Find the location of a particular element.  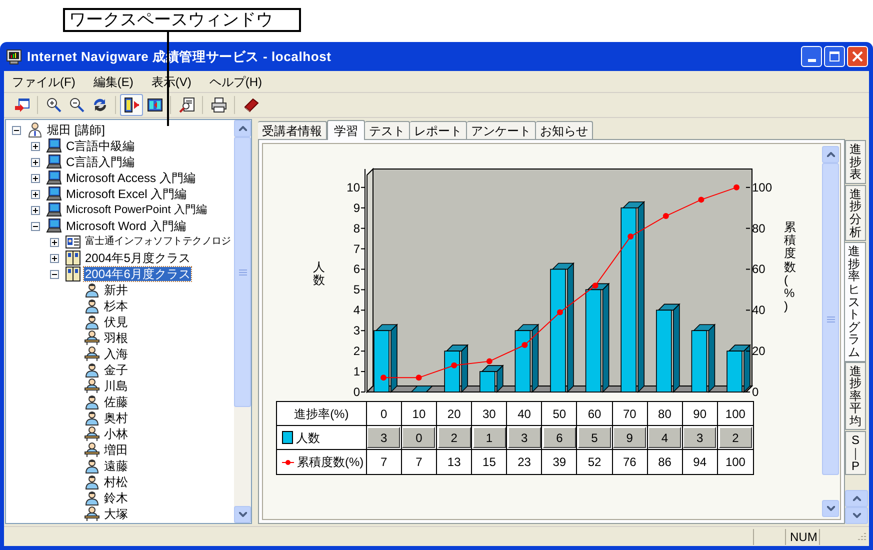

minimize-button is located at coordinates (811, 56).